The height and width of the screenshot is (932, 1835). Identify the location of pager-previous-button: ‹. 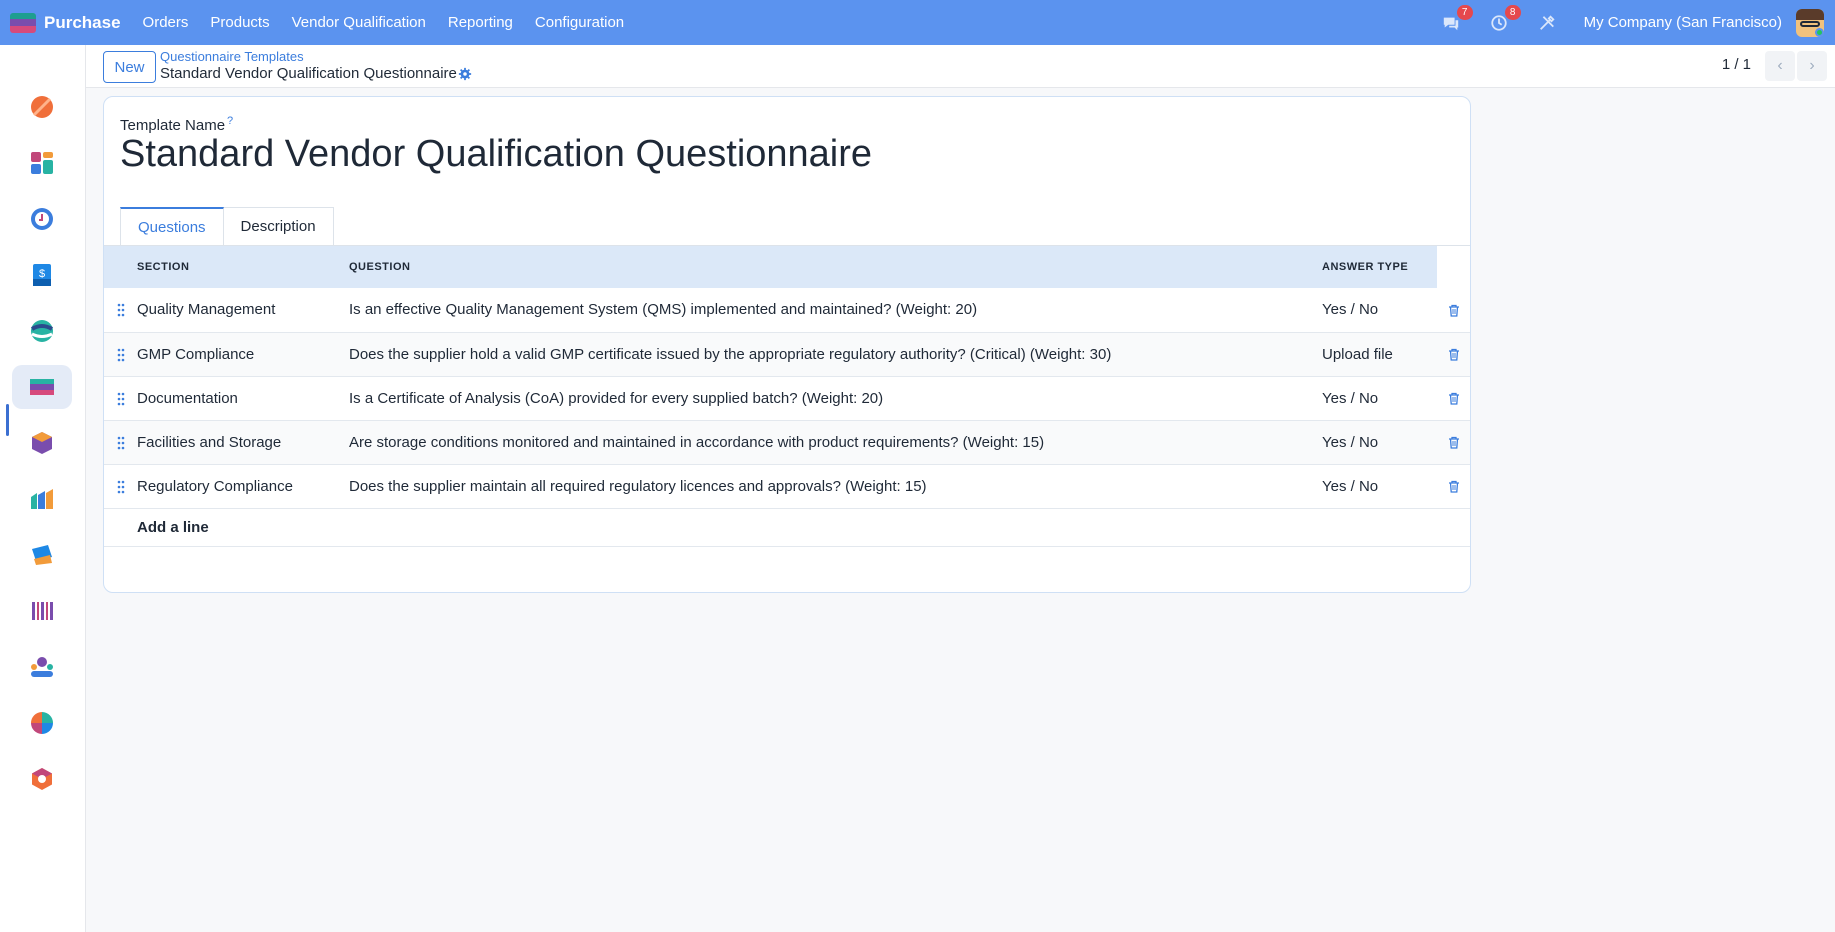
(1780, 66).